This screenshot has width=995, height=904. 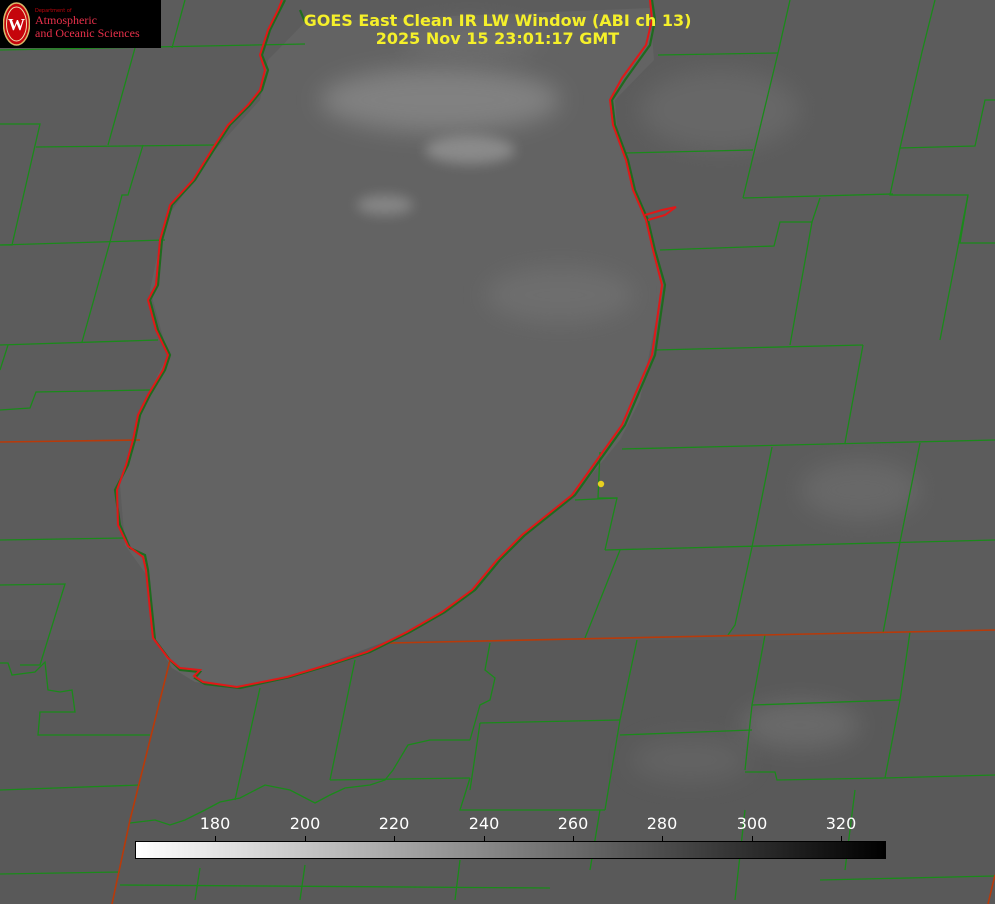 I want to click on colorbar-tick-label: 240, so click(x=484, y=823).